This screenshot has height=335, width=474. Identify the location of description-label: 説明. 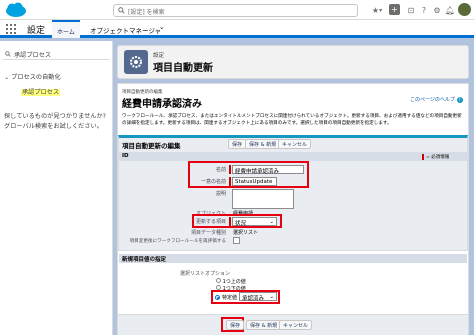
(220, 194).